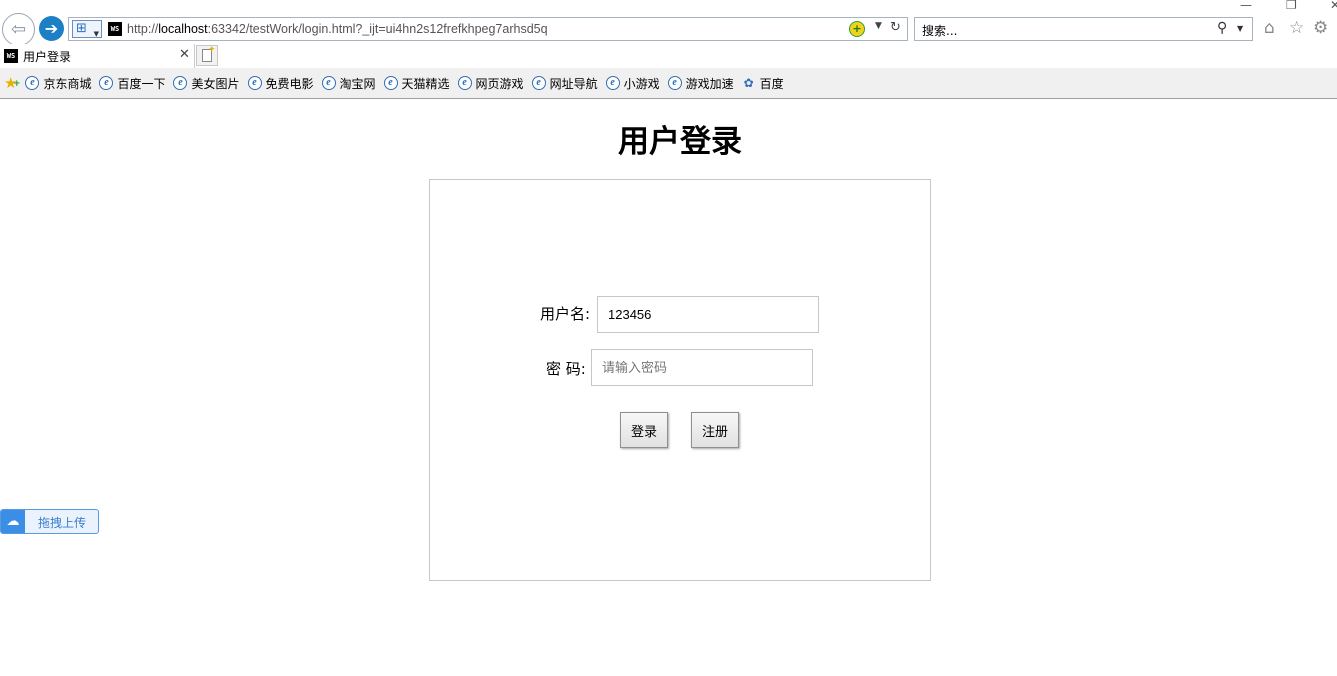 This screenshot has height=676, width=1337. What do you see at coordinates (67, 83) in the screenshot?
I see `favorite-label: 京东商城` at bounding box center [67, 83].